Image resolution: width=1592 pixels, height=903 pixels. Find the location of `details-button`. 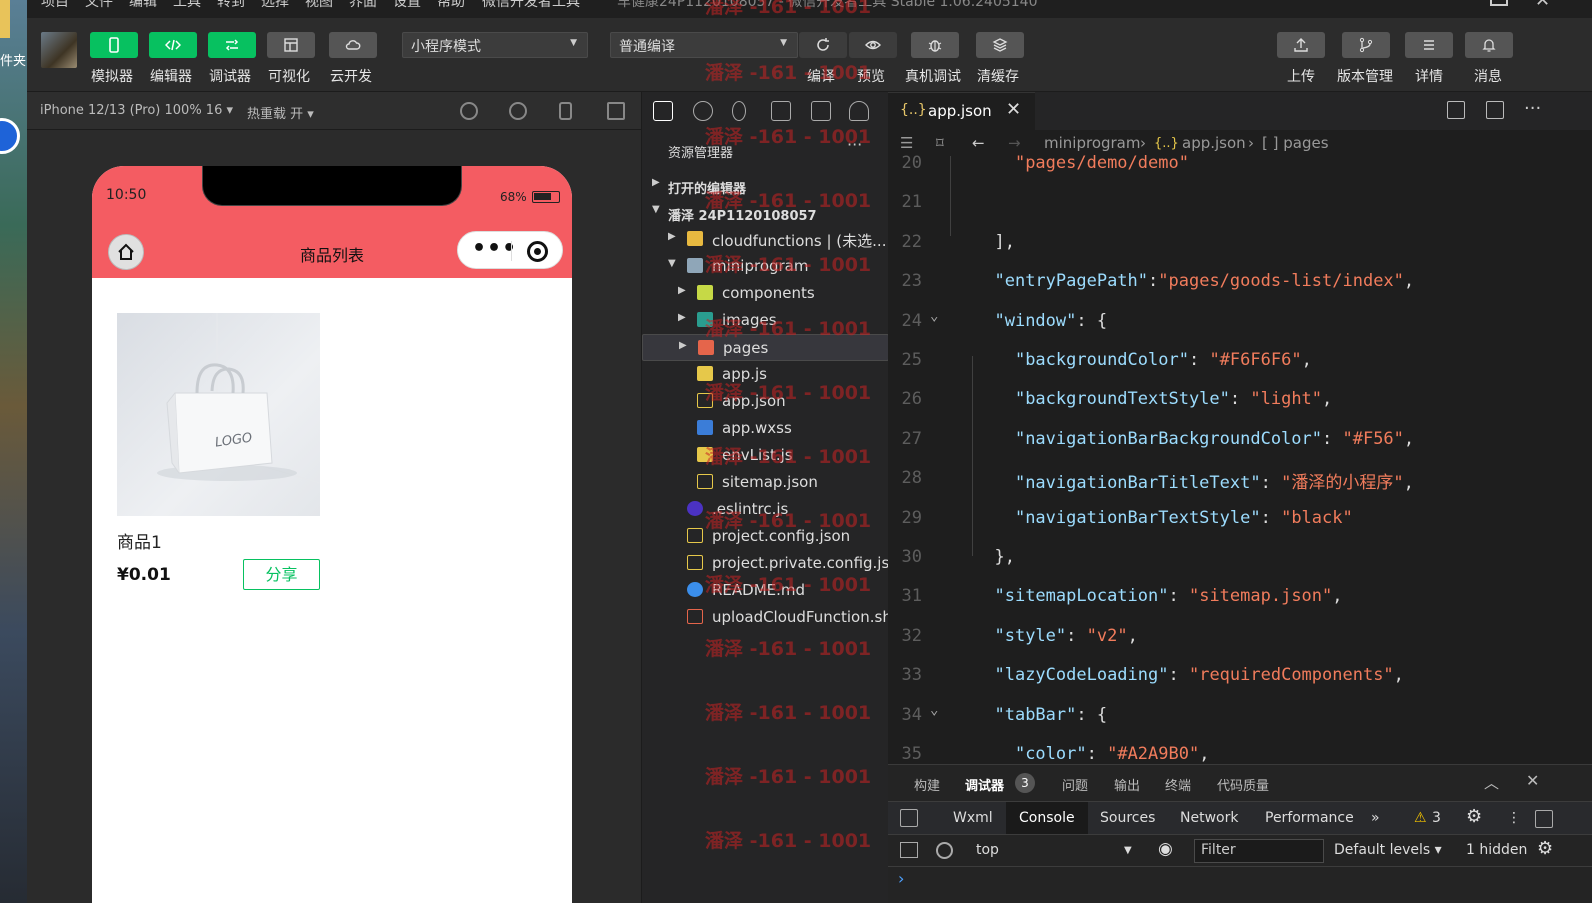

details-button is located at coordinates (1429, 45).